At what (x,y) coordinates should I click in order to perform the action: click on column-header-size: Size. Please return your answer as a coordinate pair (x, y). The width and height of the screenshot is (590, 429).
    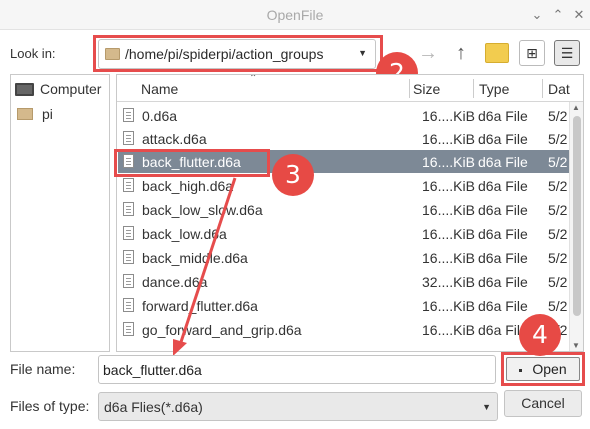
    Looking at the image, I should click on (426, 89).